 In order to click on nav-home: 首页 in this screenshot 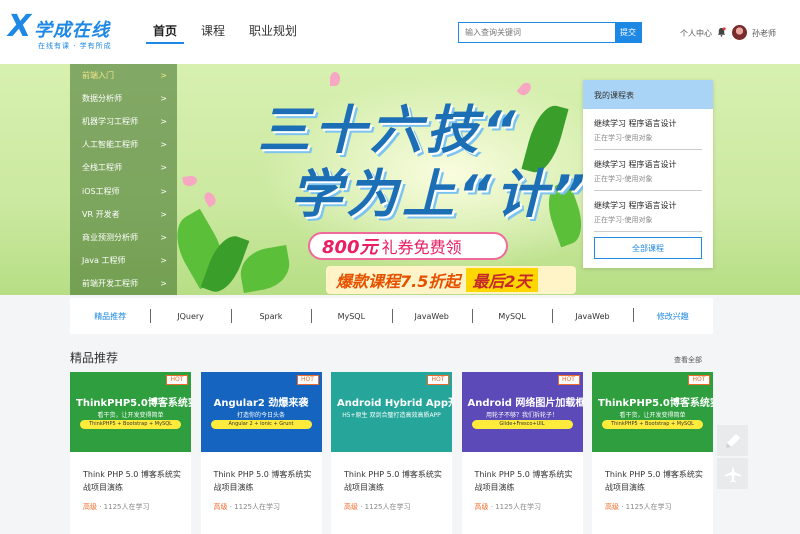, I will do `click(165, 22)`.